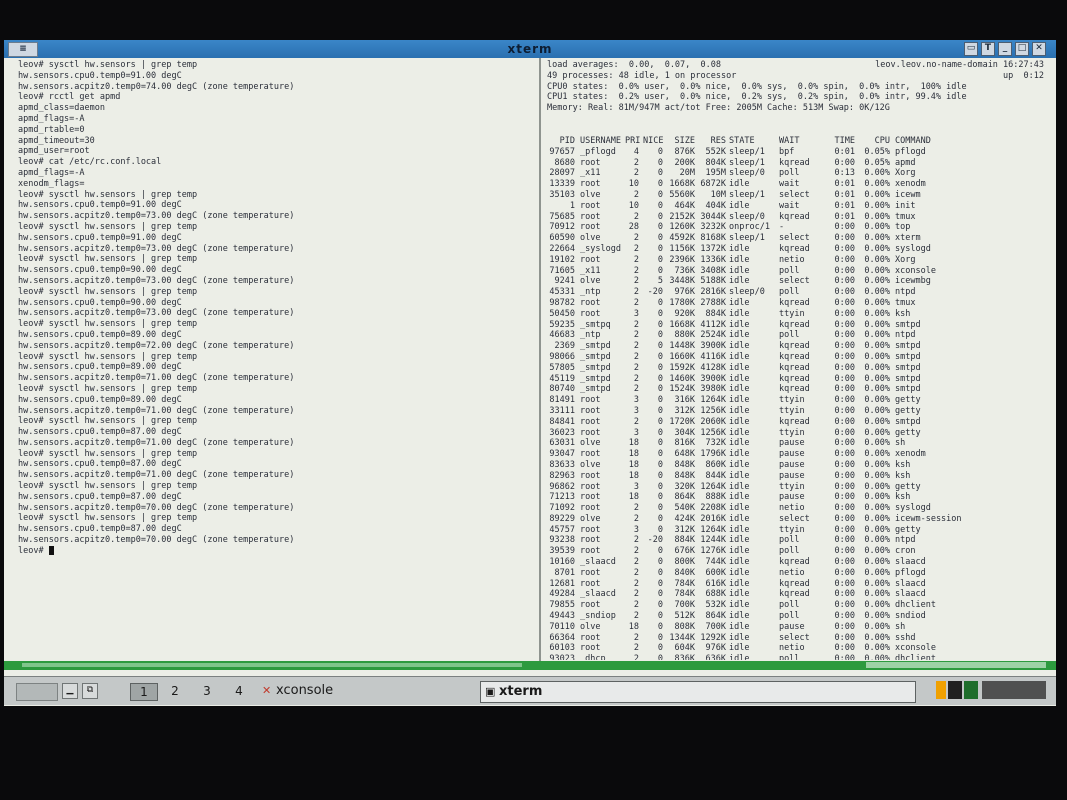 The height and width of the screenshot is (800, 1067). Describe the element at coordinates (275, 551) in the screenshot. I see `terminal-prompt-line: leov#` at that location.